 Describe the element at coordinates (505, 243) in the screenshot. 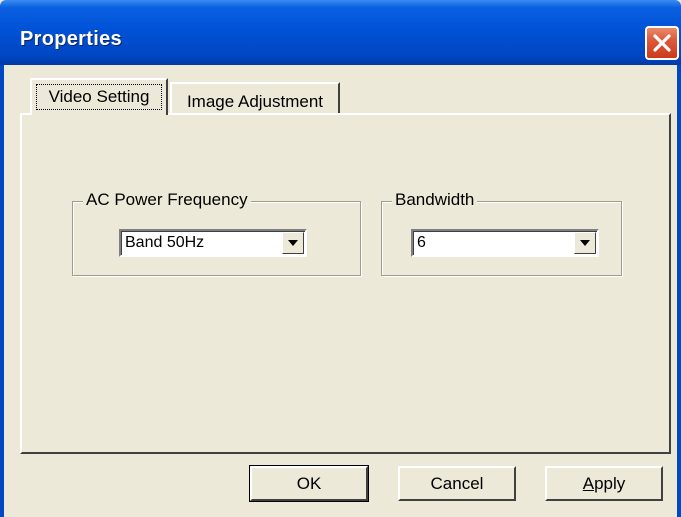

I see `bandwidth-select: 6` at that location.